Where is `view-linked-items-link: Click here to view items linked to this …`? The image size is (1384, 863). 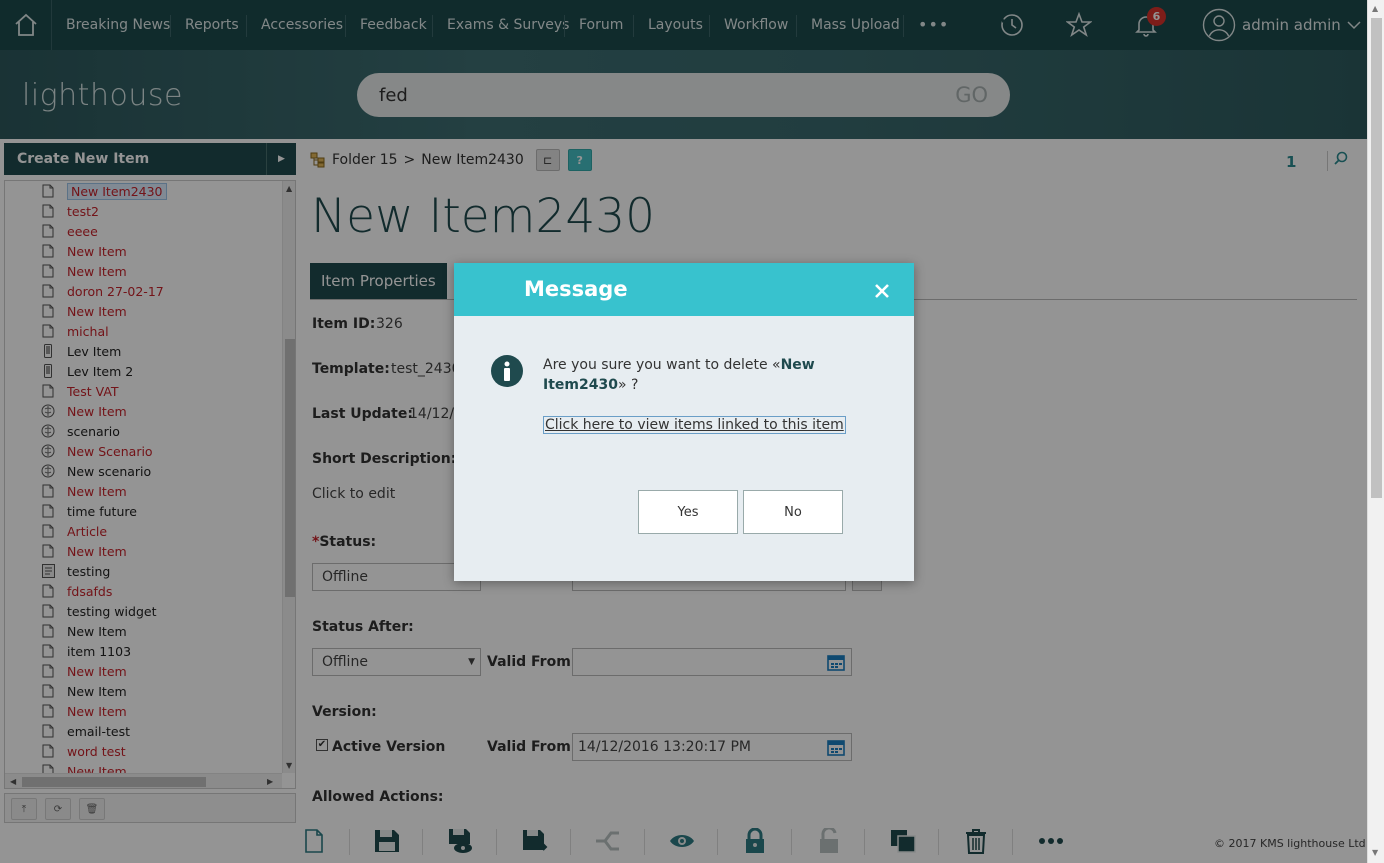 view-linked-items-link: Click here to view items linked to this … is located at coordinates (694, 425).